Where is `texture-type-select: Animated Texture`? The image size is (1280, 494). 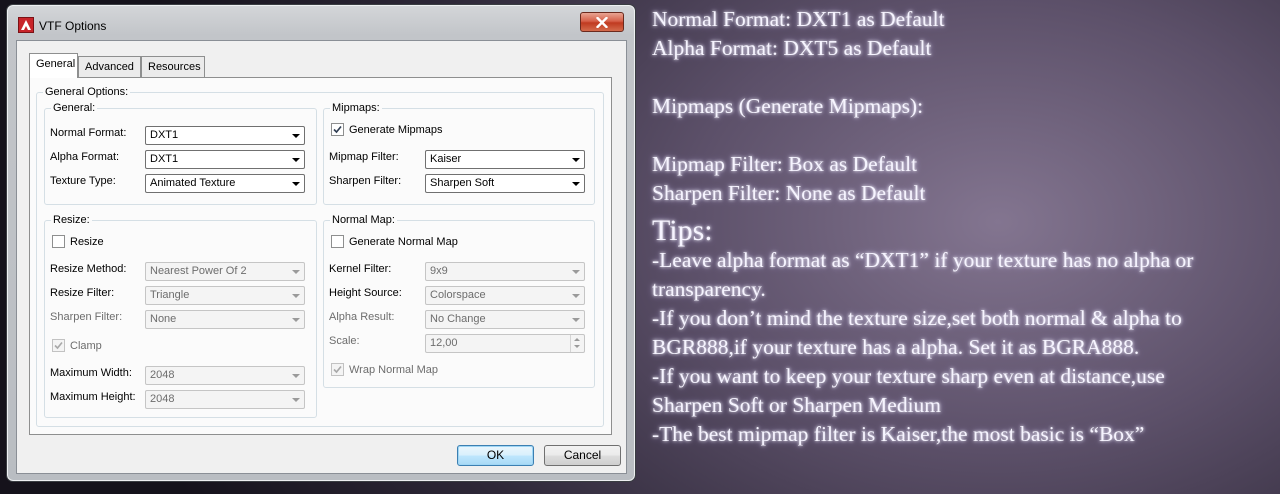 texture-type-select: Animated Texture is located at coordinates (225, 183).